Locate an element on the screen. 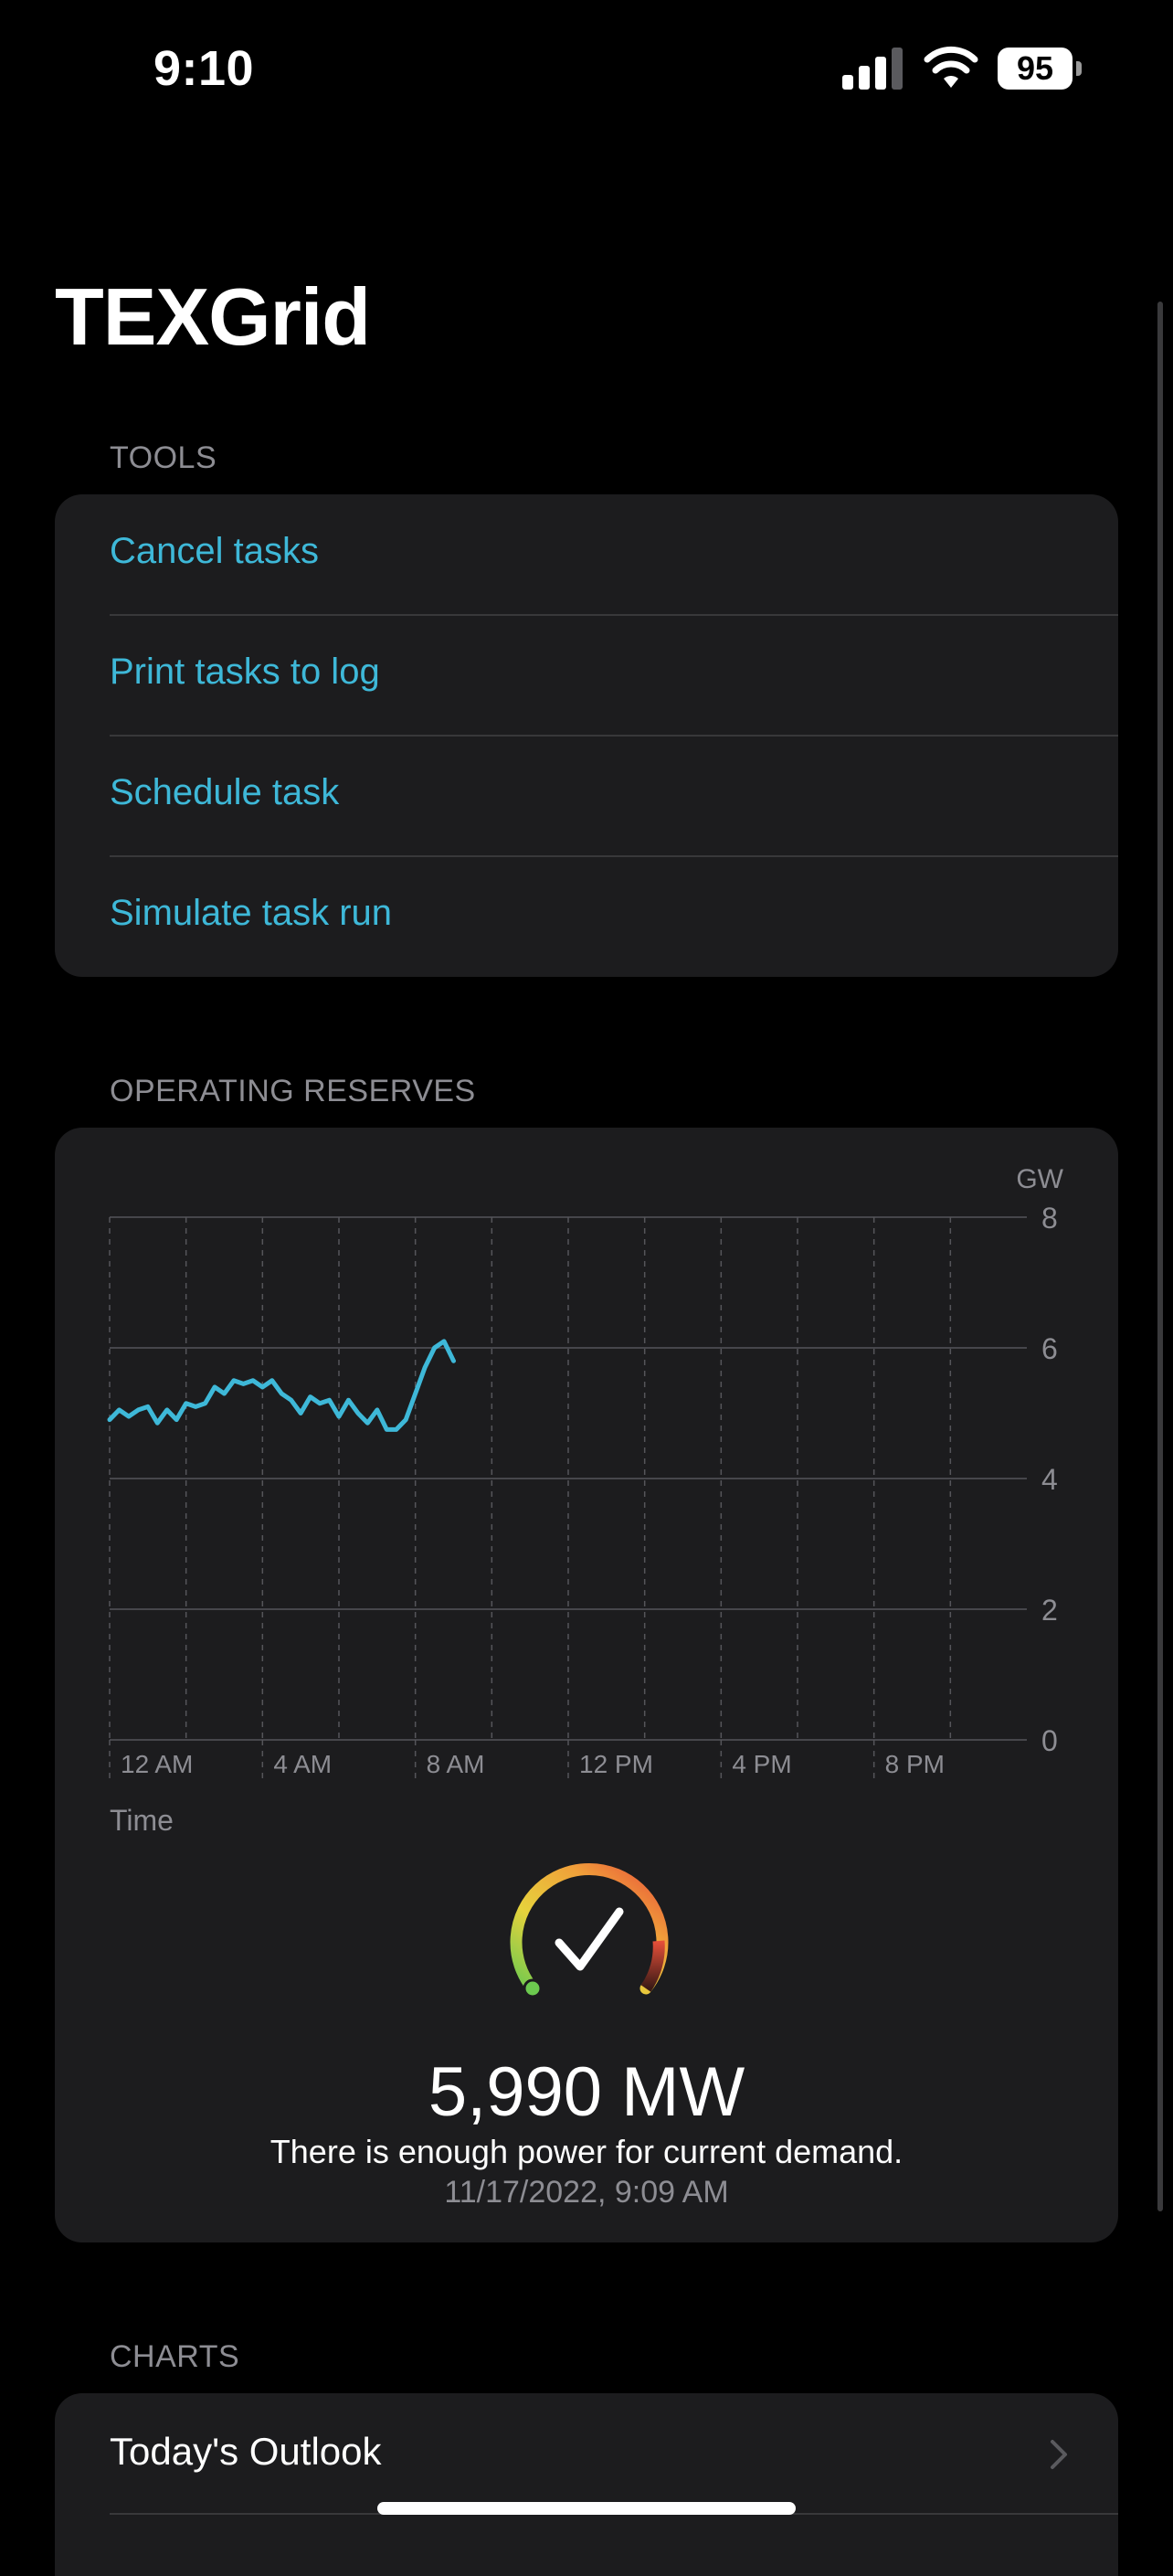 Image resolution: width=1173 pixels, height=2576 pixels. schedule-task-button: Schedule task is located at coordinates (586, 796).